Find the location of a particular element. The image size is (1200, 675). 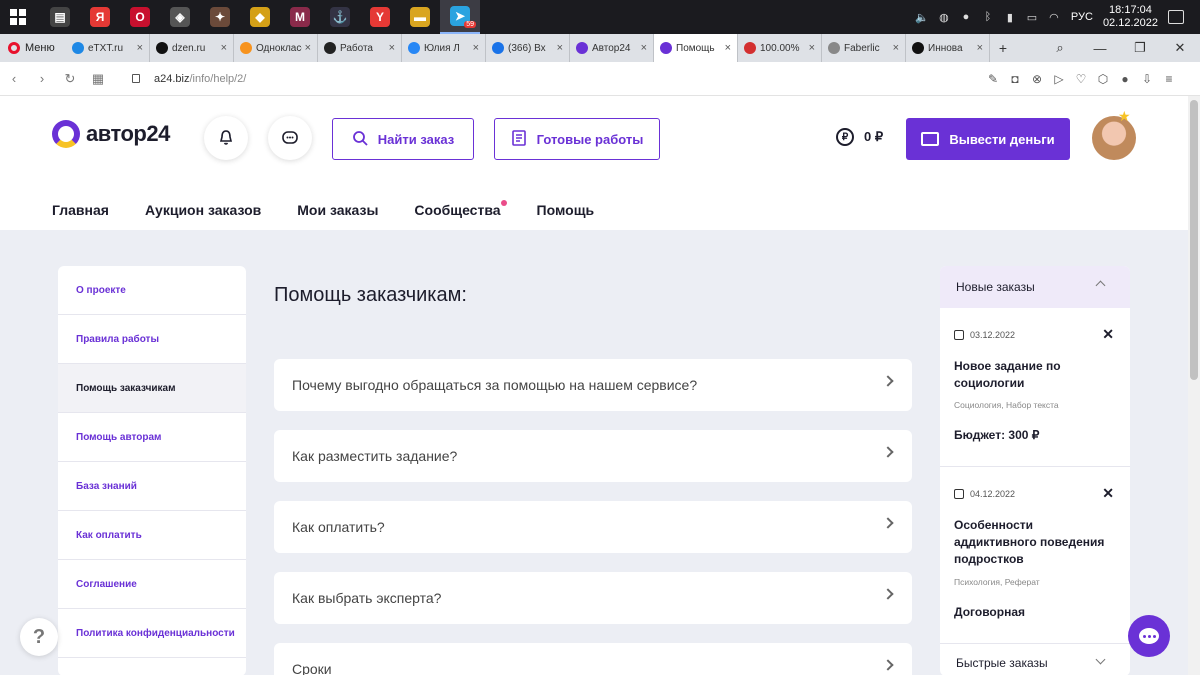

order-title: Новое задание по социологии is located at coordinates (1036, 375).